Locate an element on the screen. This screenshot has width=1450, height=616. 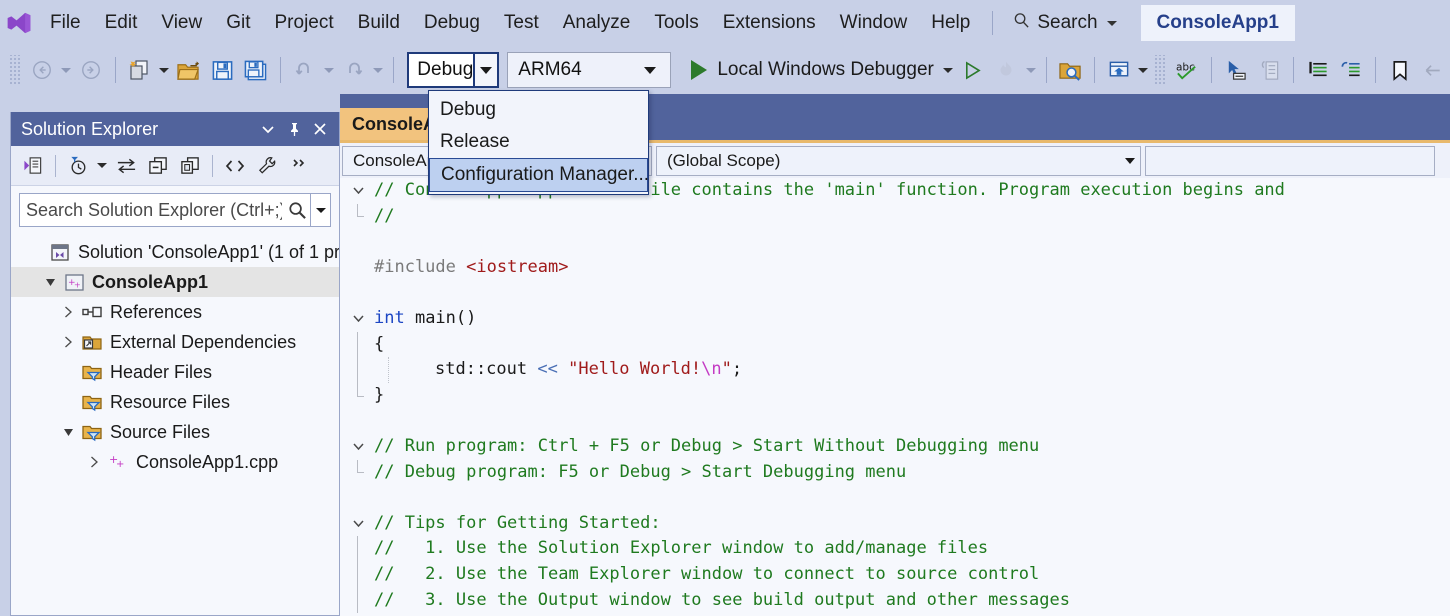
undo-chevron-down-icon is located at coordinates (329, 70).